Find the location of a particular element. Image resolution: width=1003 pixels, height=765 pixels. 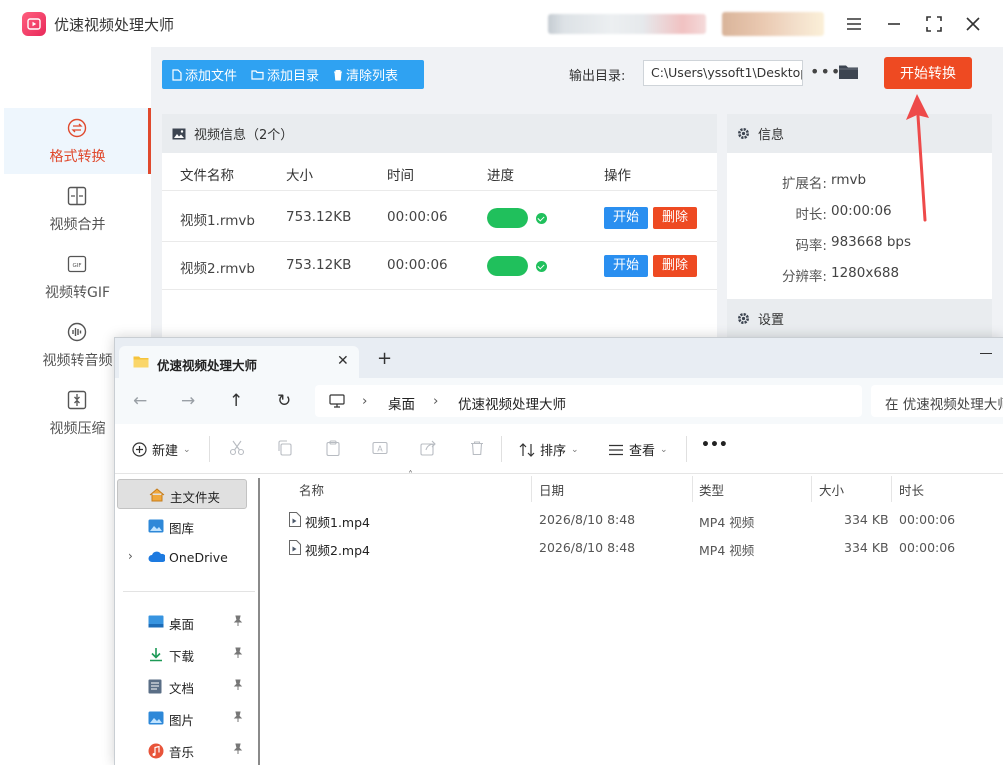

new-tab-icon: + is located at coordinates (384, 359).